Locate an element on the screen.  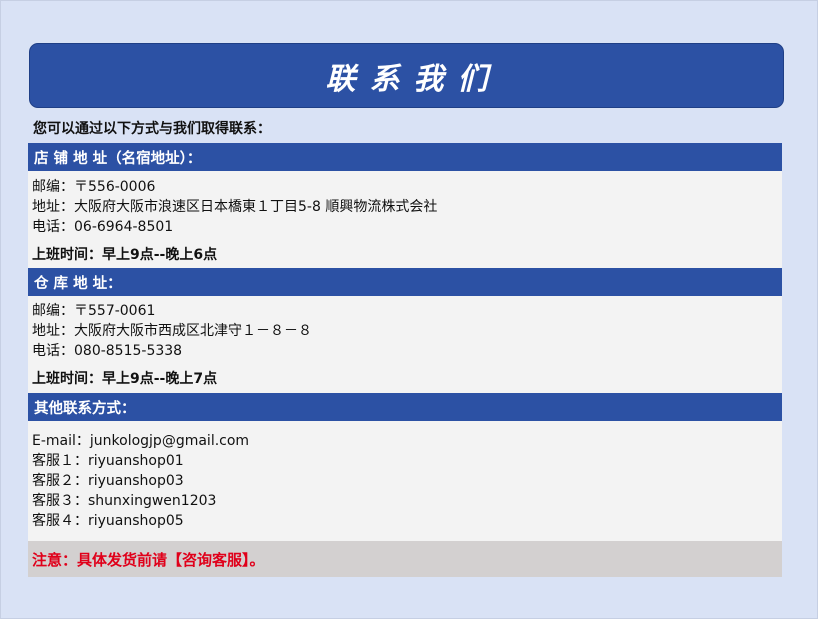
store-postal-code: 邮编：〒556-0006 is located at coordinates (94, 187).